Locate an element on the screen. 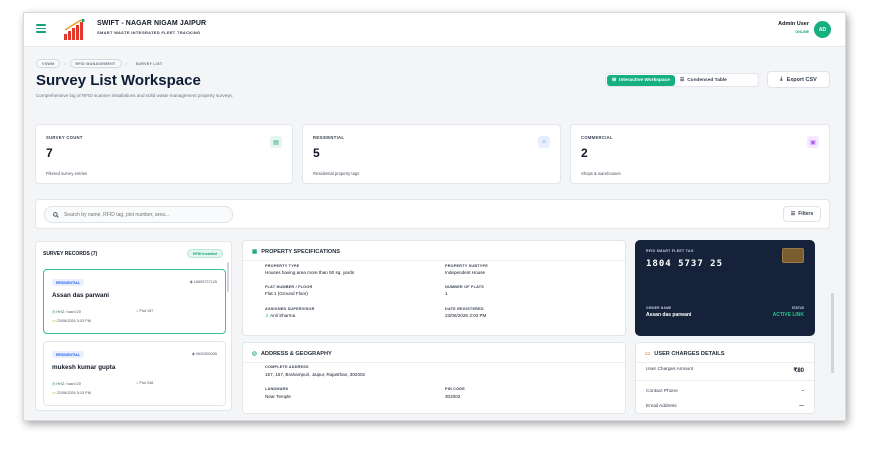 This screenshot has height=449, width=885. user-charges-heading: USER CHARGES DETAILS is located at coordinates (689, 354).